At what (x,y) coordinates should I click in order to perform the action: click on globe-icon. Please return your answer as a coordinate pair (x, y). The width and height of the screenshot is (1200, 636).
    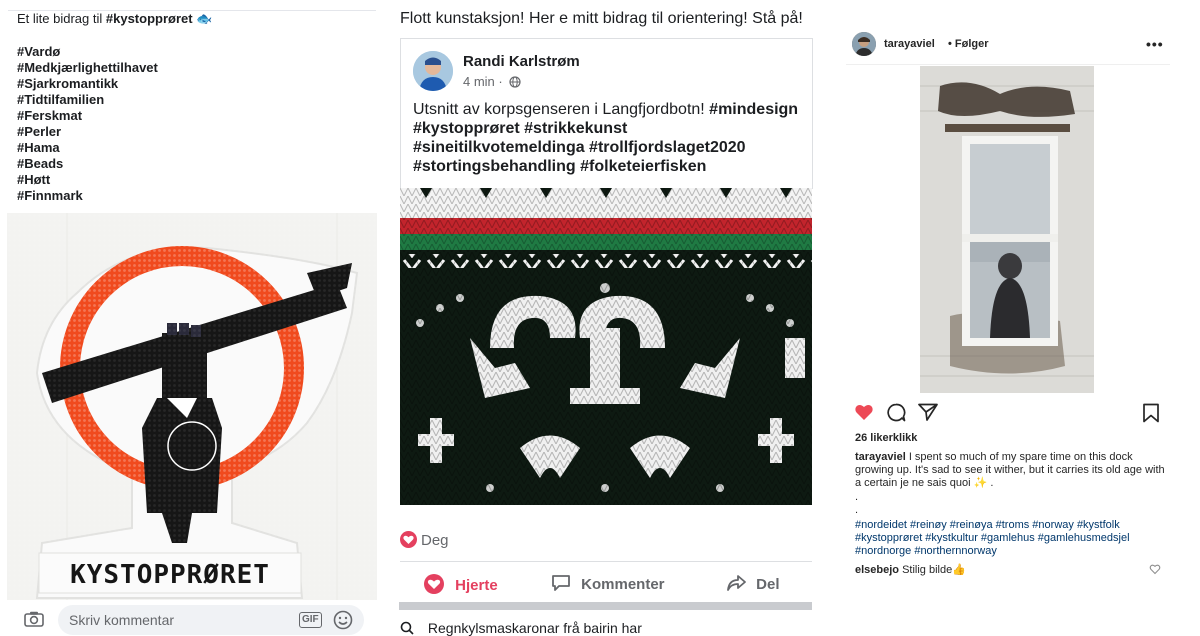
    Looking at the image, I should click on (515, 82).